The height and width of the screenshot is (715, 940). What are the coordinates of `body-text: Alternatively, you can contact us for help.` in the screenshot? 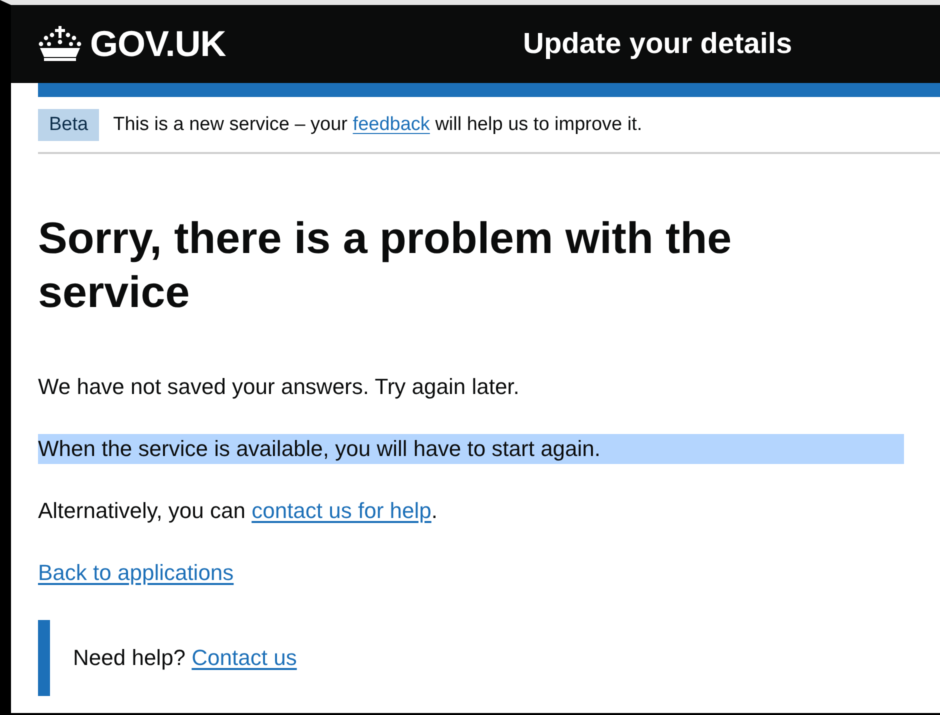 It's located at (238, 511).